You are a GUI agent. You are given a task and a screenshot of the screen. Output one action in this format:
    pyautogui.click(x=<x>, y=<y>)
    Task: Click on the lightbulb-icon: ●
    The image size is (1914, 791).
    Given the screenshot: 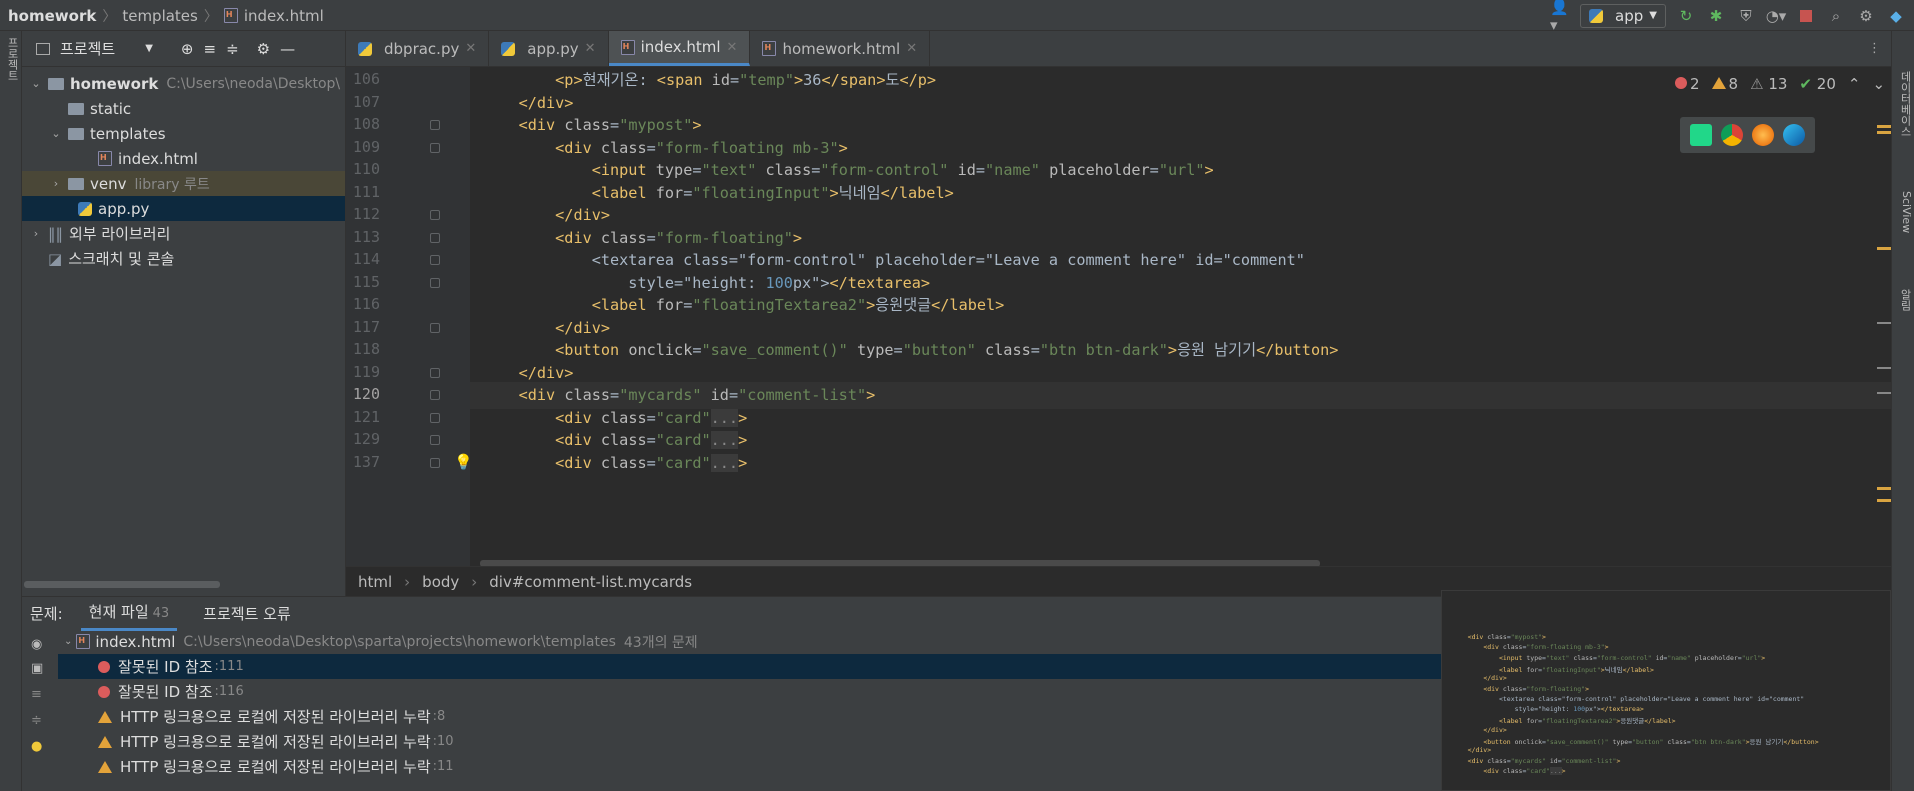 What is the action you would take?
    pyautogui.click(x=36, y=746)
    